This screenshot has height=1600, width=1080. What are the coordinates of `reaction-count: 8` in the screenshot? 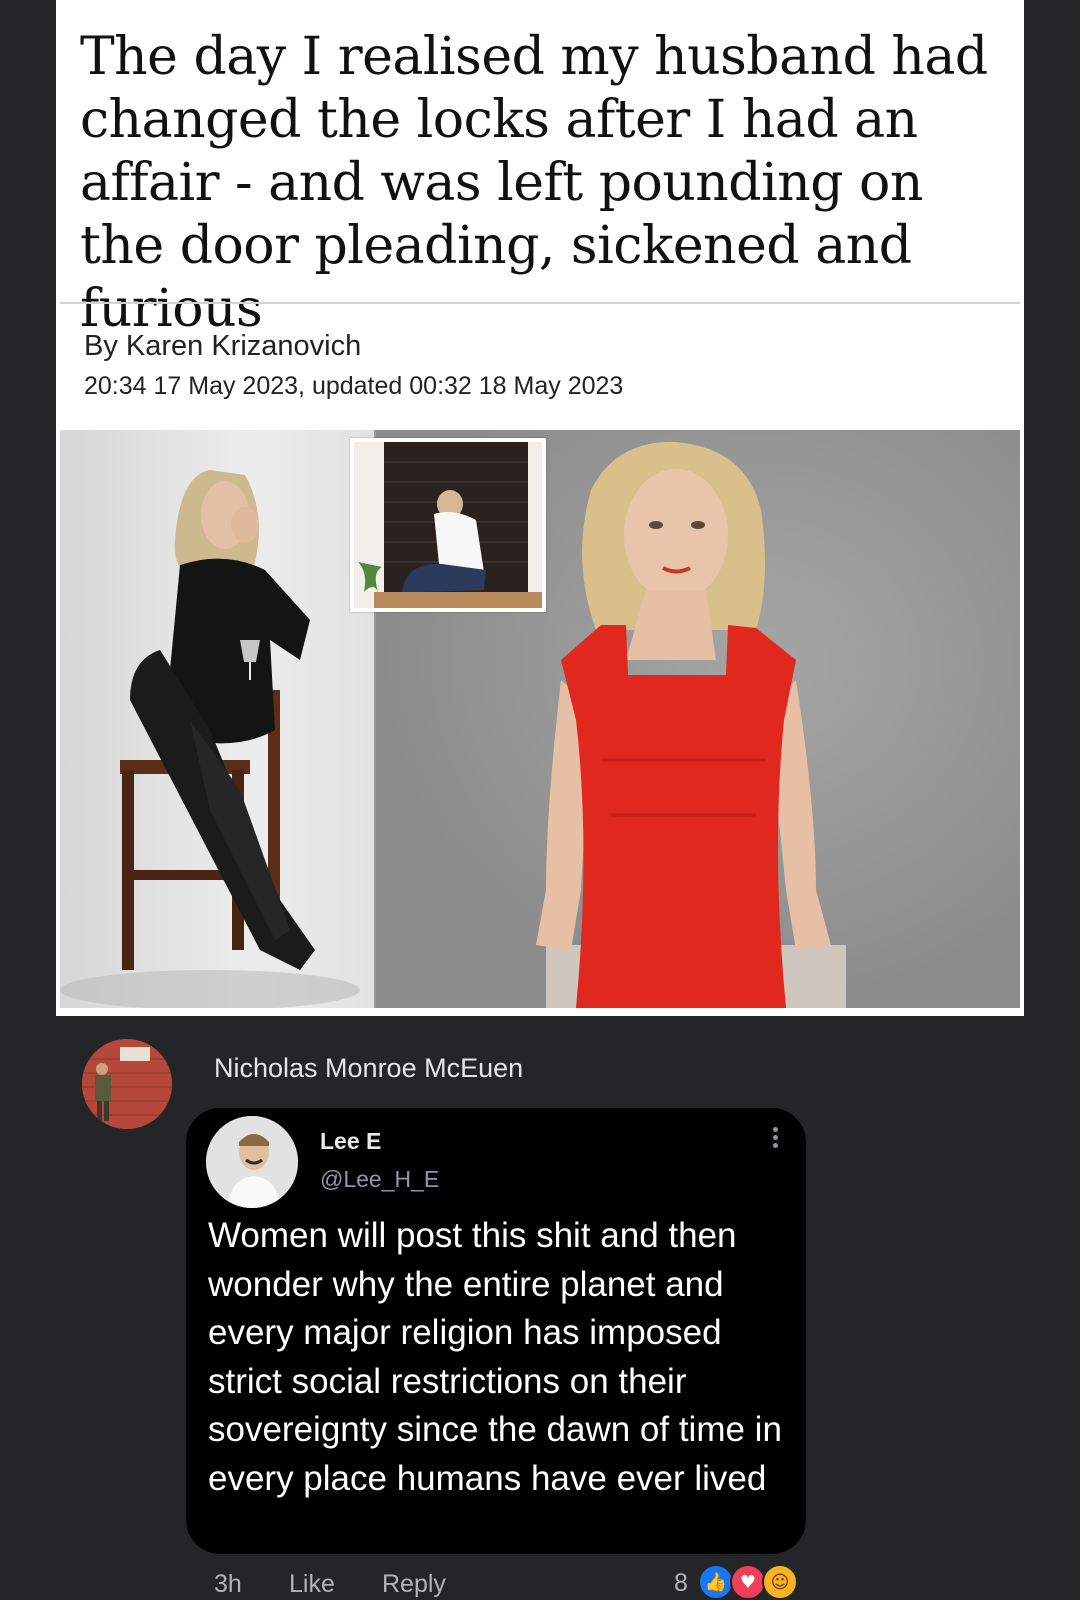 It's located at (681, 1583).